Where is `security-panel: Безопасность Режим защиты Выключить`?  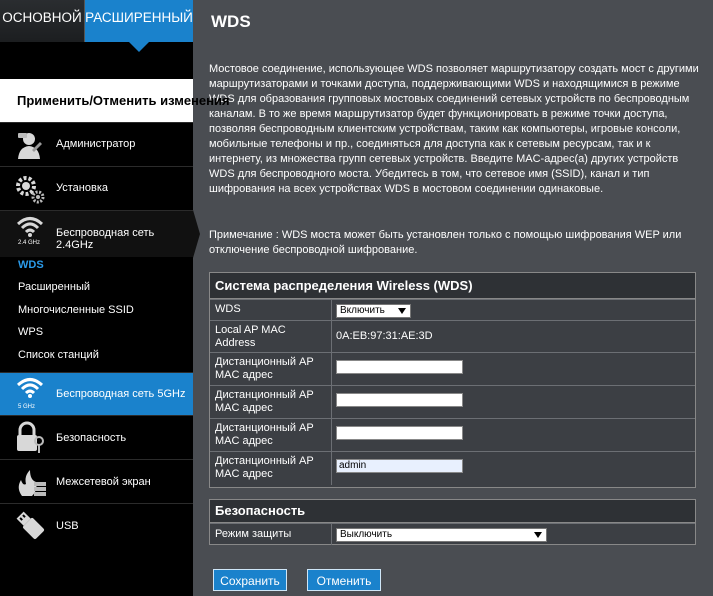
security-panel: Безопасность Режим защиты Выключить is located at coordinates (452, 522).